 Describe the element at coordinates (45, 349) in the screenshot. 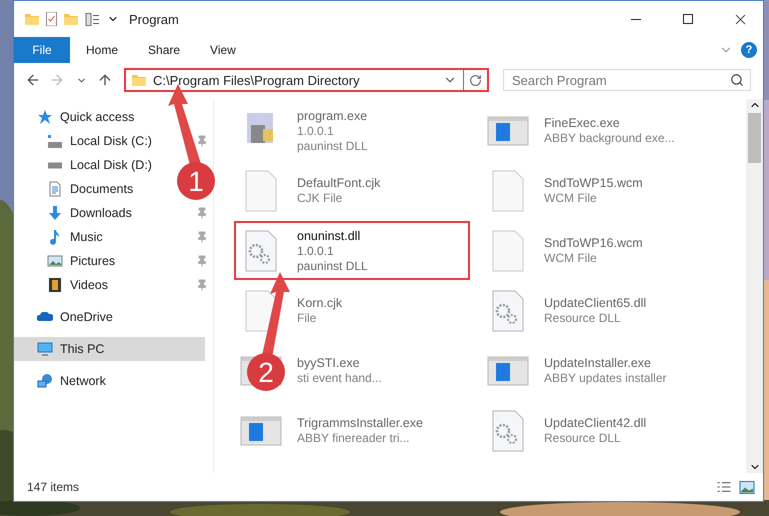

I see `monitor-icon` at that location.